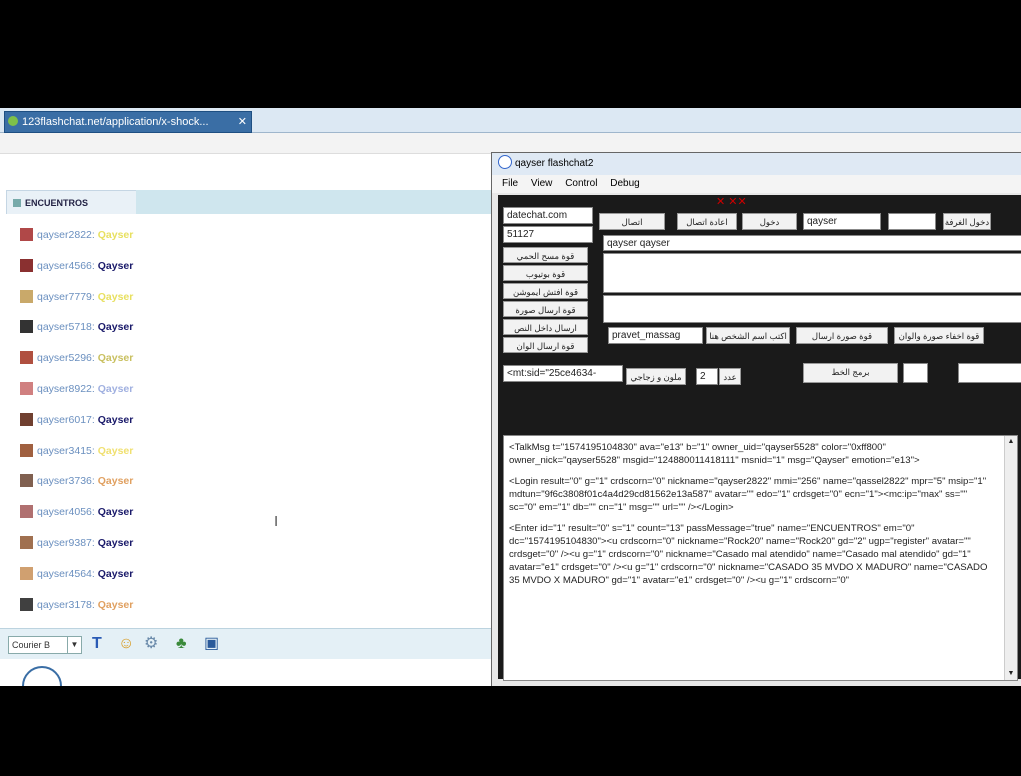 The image size is (1021, 776). I want to click on room-tab-bar, so click(316, 202).